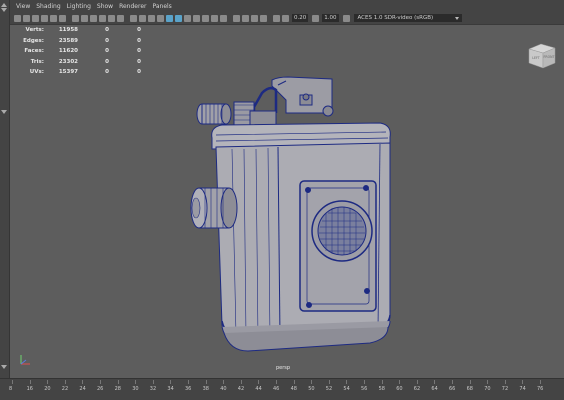 The height and width of the screenshot is (400, 564). Describe the element at coordinates (276, 389) in the screenshot. I see `timeline-tick-label: 46` at that location.